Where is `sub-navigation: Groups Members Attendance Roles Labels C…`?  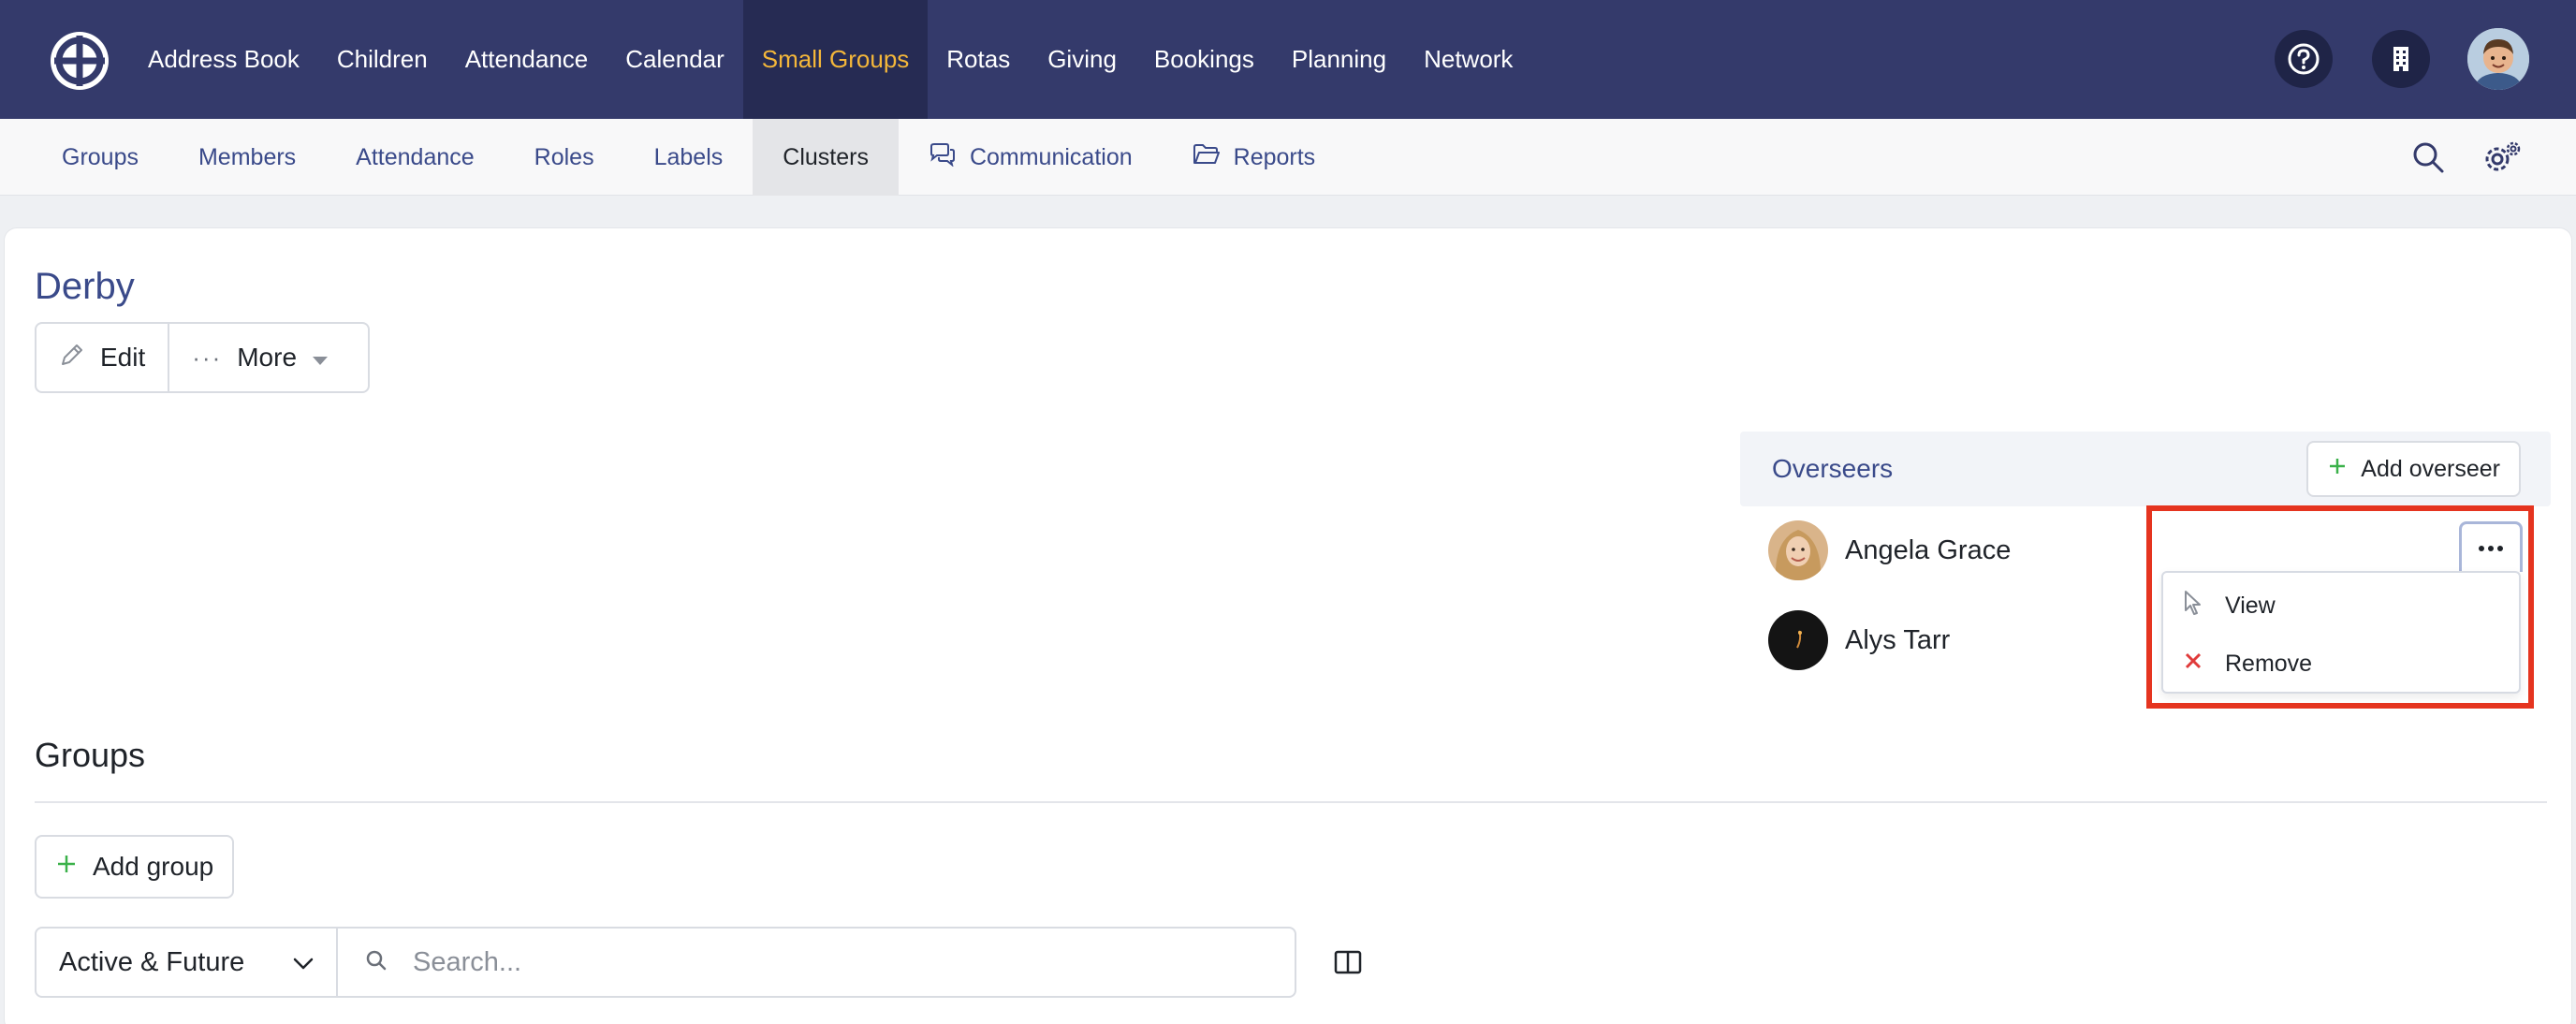
sub-navigation: Groups Members Attendance Roles Labels C… is located at coordinates (1288, 157).